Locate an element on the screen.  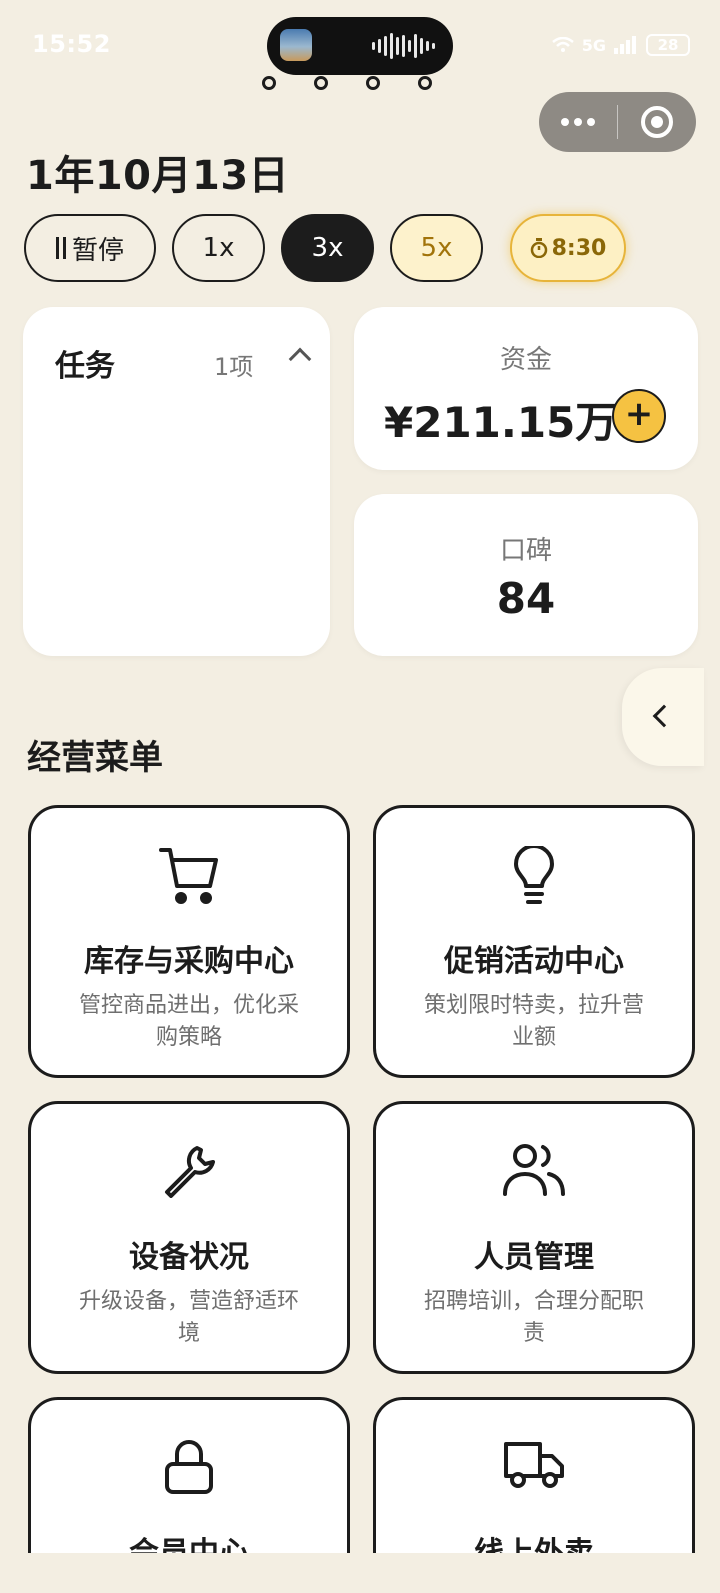
status-indicators: 5G 28 is located at coordinates (620, 45).